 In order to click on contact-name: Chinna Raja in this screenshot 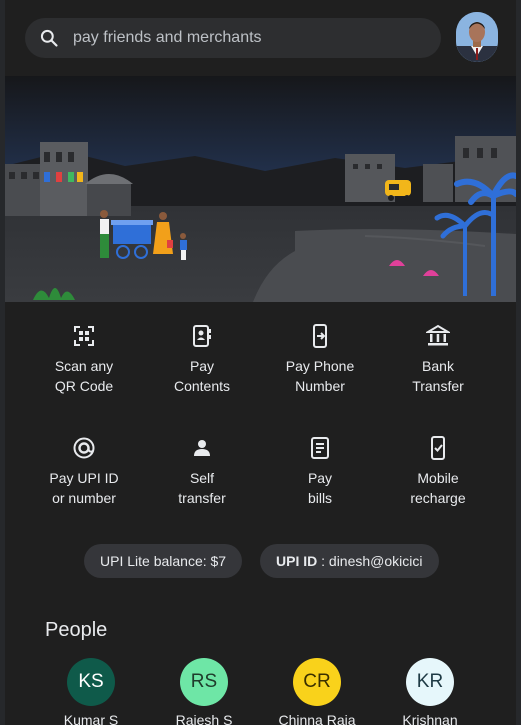, I will do `click(317, 718)`.